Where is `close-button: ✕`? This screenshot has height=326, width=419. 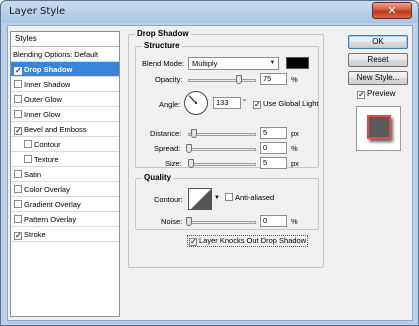 close-button: ✕ is located at coordinates (392, 10).